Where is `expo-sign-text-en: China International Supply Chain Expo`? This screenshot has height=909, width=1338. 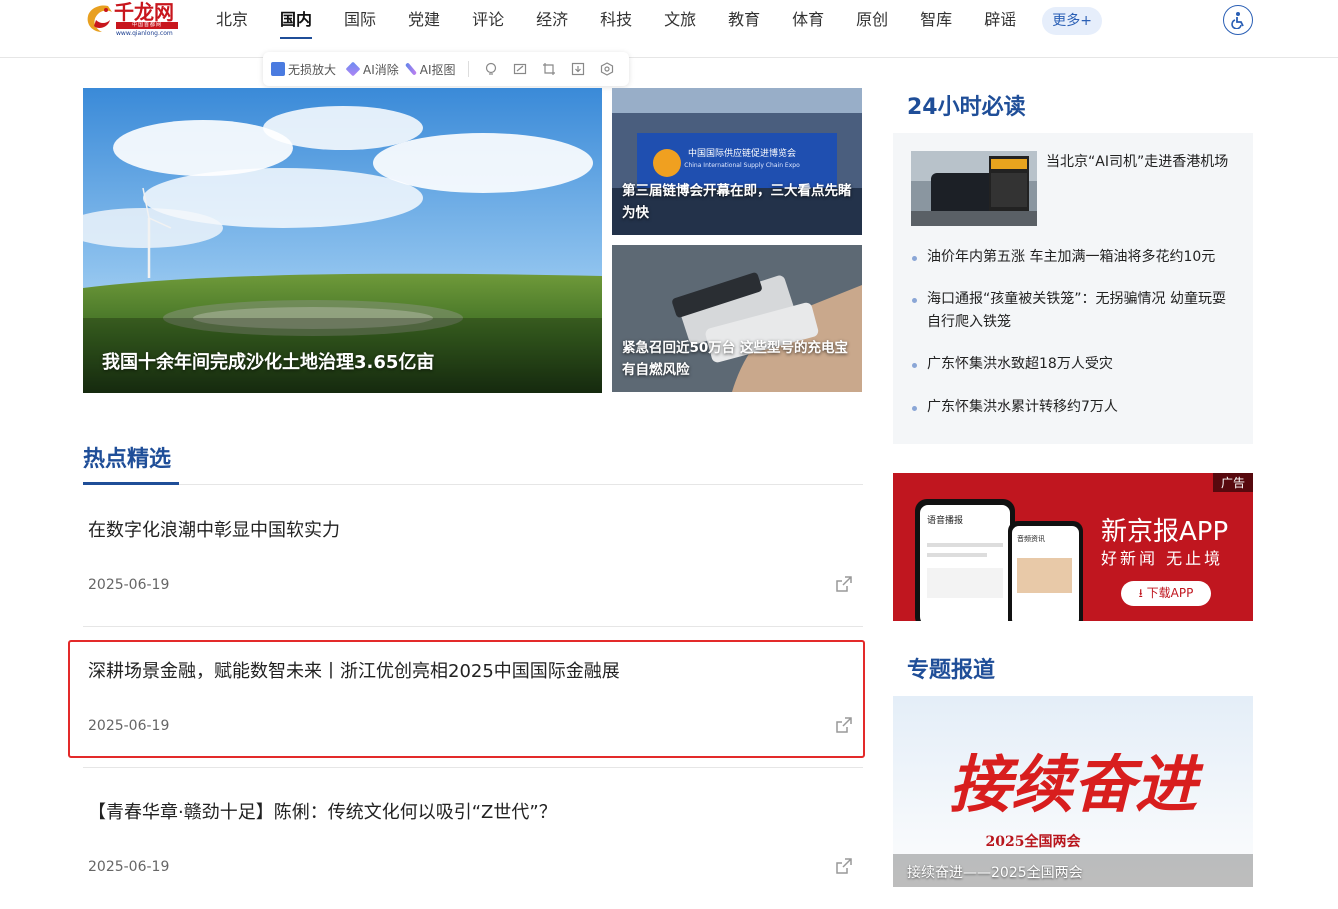 expo-sign-text-en: China International Supply Chain Expo is located at coordinates (742, 165).